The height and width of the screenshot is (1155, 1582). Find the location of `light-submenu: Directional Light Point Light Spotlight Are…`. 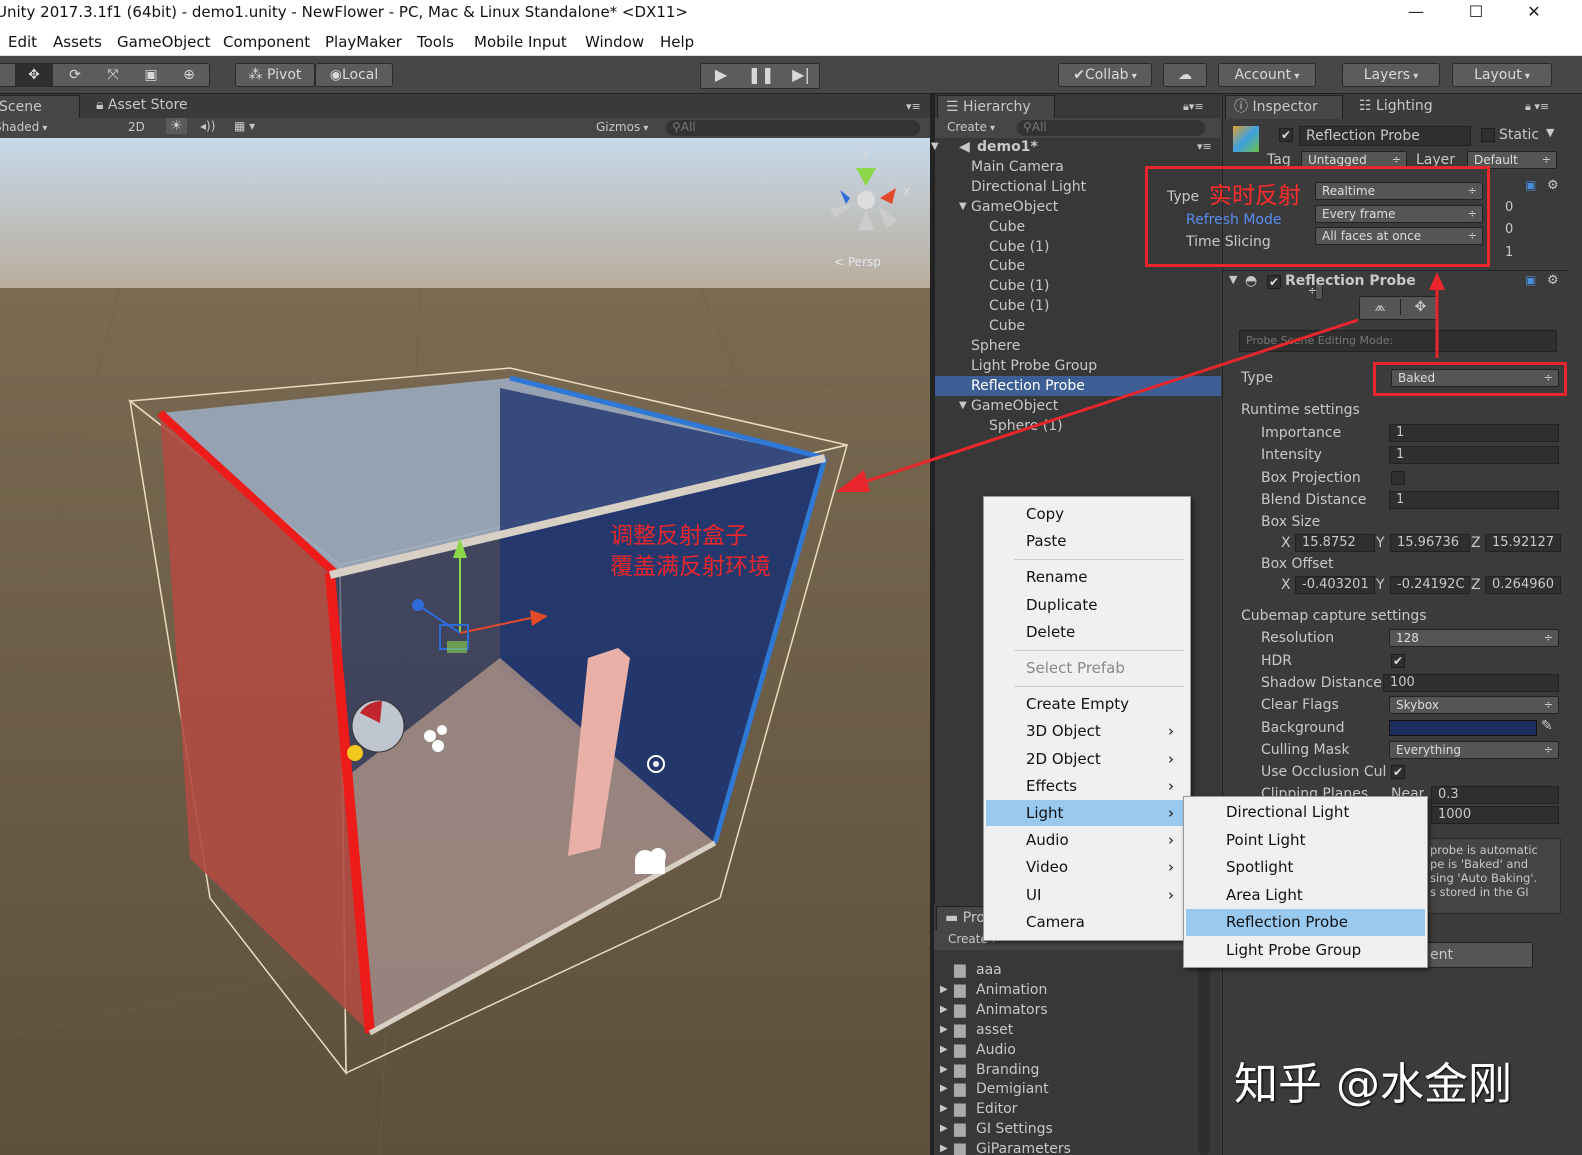

light-submenu: Directional Light Point Light Spotlight Are… is located at coordinates (1305, 882).